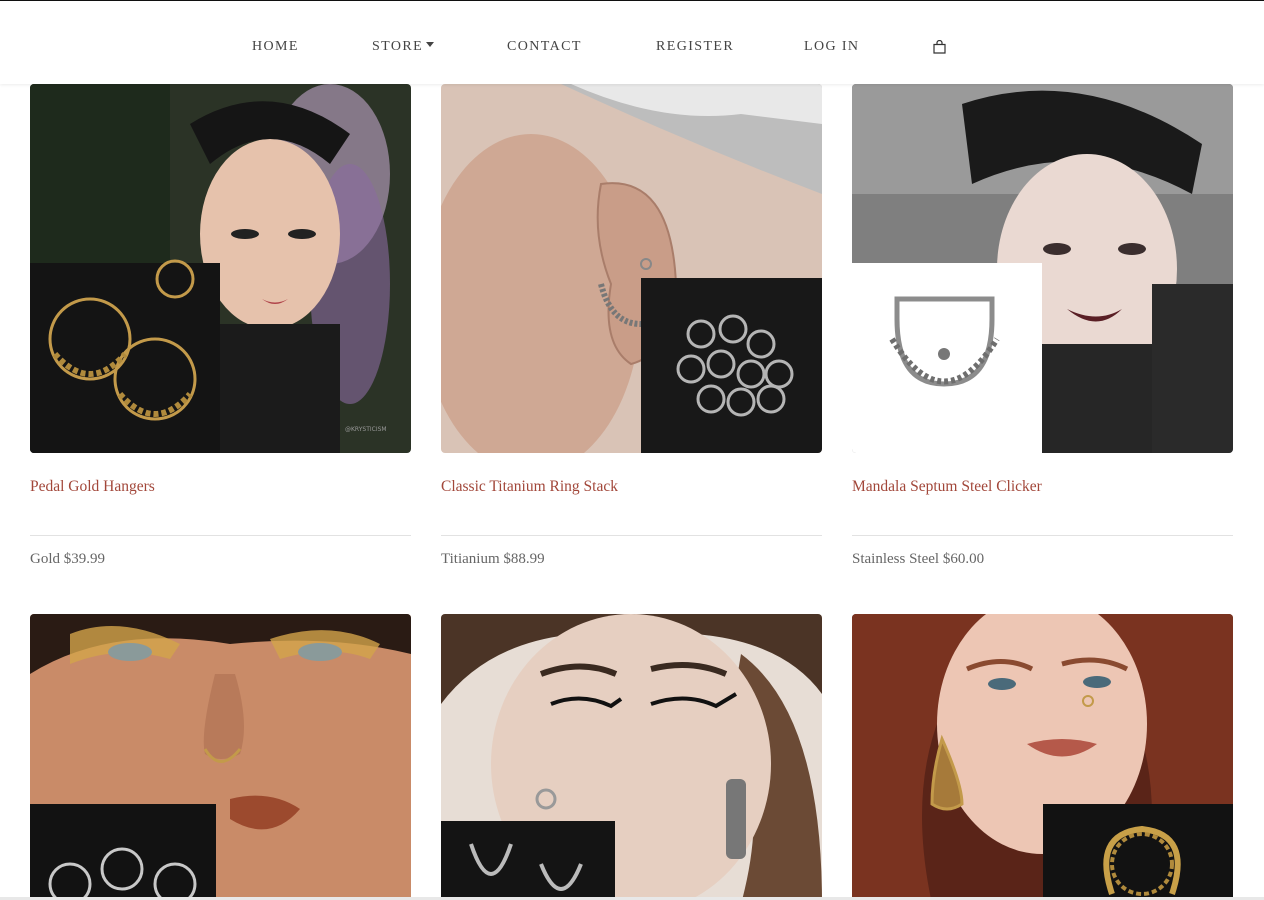  Describe the element at coordinates (918, 559) in the screenshot. I see `product-price: Stainless Steel $60.00` at that location.